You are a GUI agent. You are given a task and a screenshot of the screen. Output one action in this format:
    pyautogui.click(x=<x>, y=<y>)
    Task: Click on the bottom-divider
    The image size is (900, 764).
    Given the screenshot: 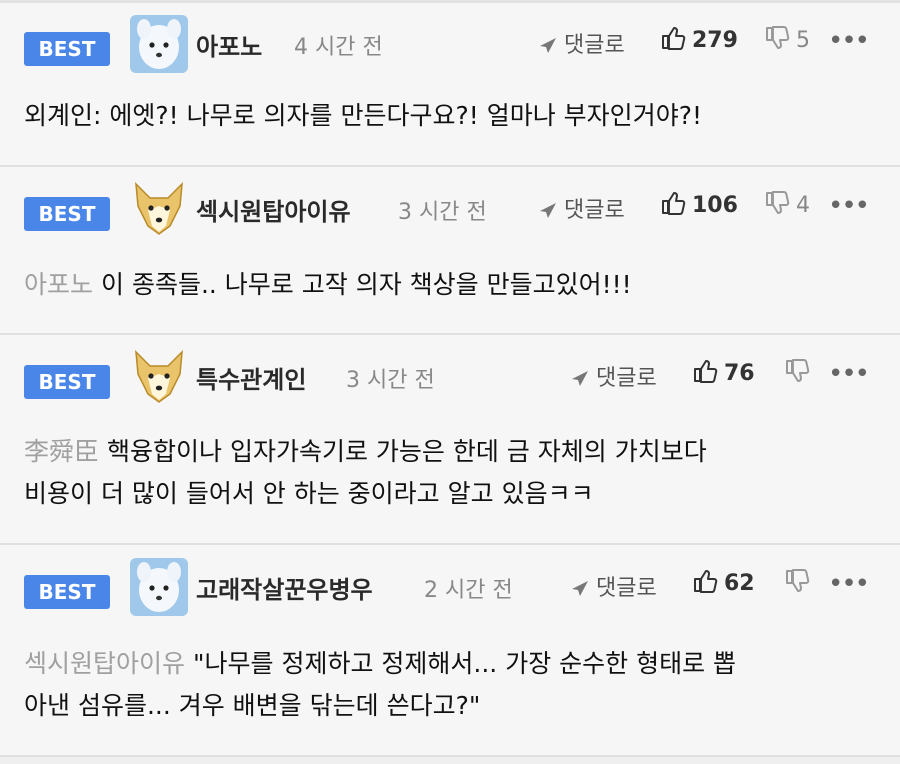 What is the action you would take?
    pyautogui.click(x=450, y=760)
    